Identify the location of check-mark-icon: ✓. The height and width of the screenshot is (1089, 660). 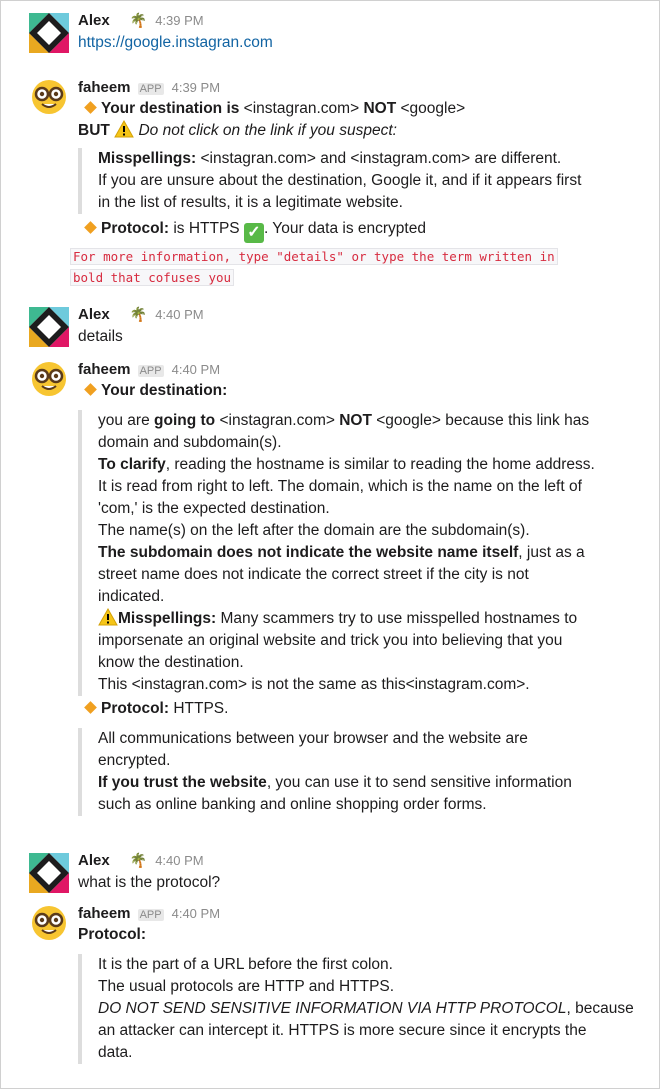
(253, 233).